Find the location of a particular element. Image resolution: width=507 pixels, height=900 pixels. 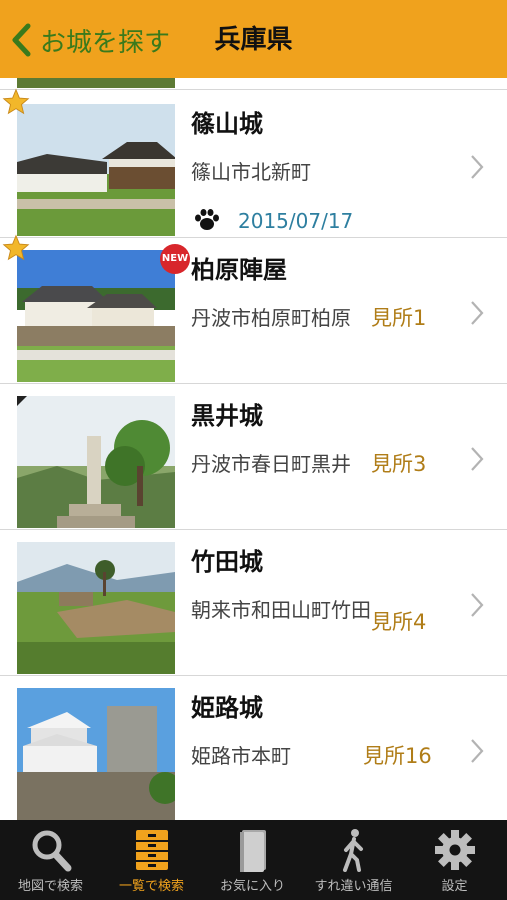

tab-settings: 設定 is located at coordinates (454, 860).